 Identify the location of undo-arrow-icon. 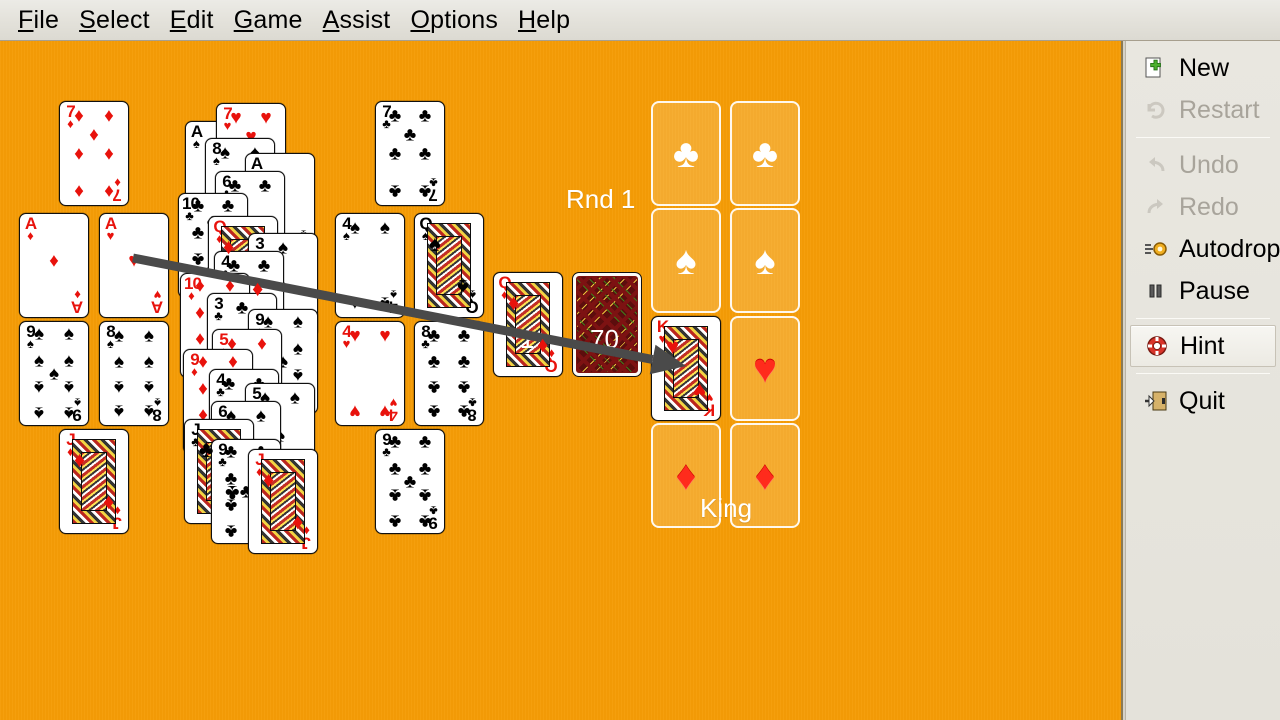
(1157, 165).